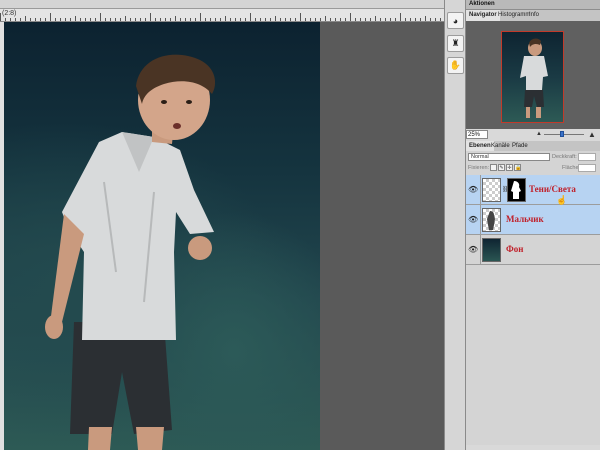 Image resolution: width=600 pixels, height=450 pixels. What do you see at coordinates (455, 43) in the screenshot?
I see `puppet-icon: ♜` at bounding box center [455, 43].